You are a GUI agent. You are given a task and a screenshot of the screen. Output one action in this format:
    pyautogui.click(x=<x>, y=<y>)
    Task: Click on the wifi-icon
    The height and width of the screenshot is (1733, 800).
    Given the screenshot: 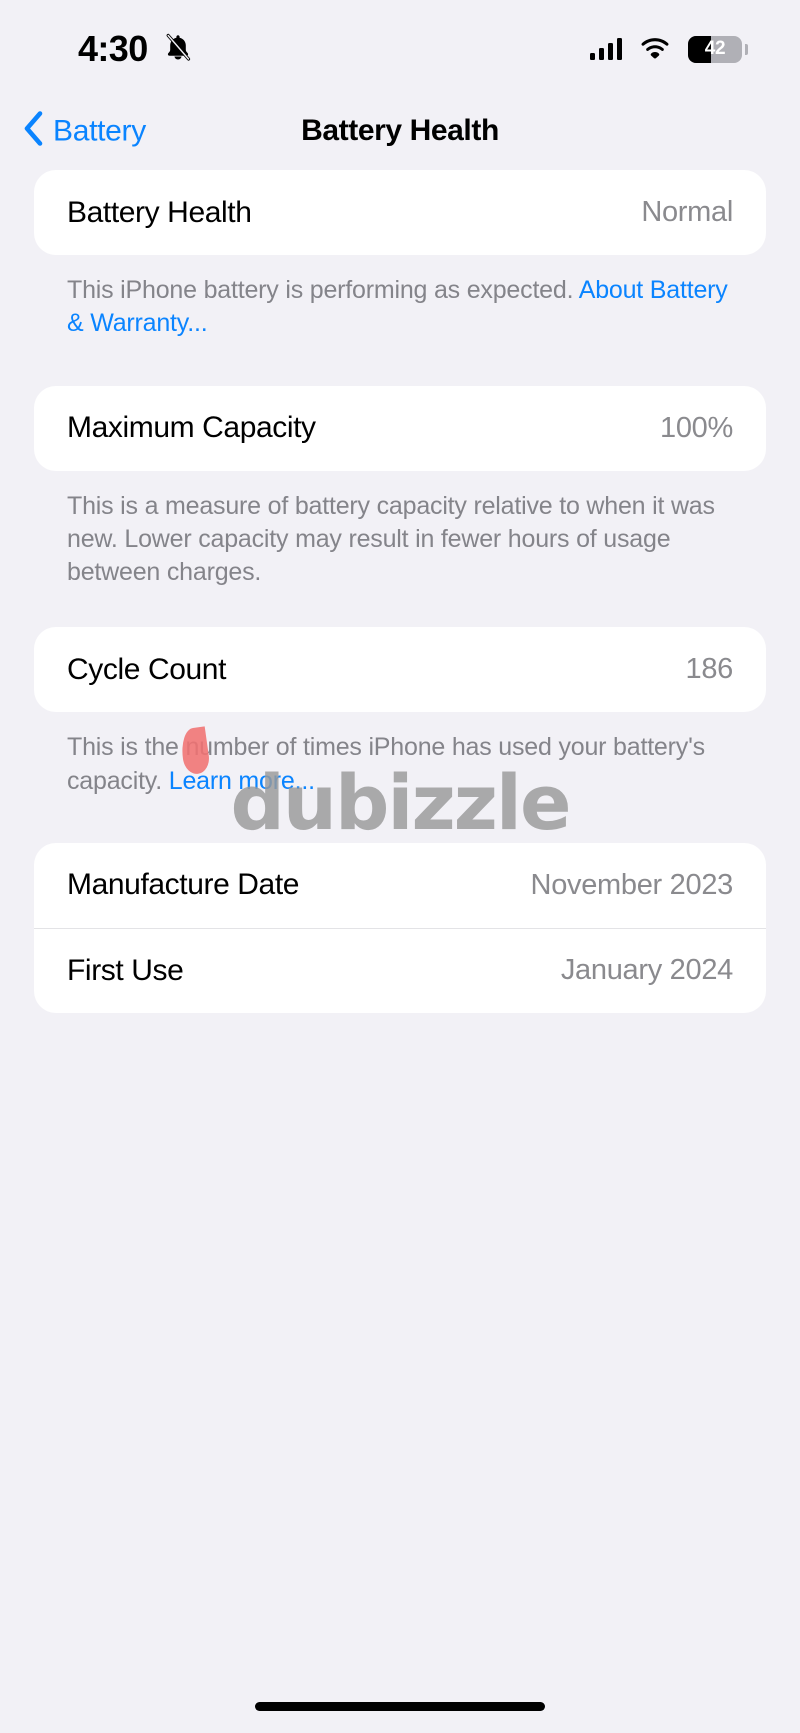 What is the action you would take?
    pyautogui.click(x=655, y=49)
    